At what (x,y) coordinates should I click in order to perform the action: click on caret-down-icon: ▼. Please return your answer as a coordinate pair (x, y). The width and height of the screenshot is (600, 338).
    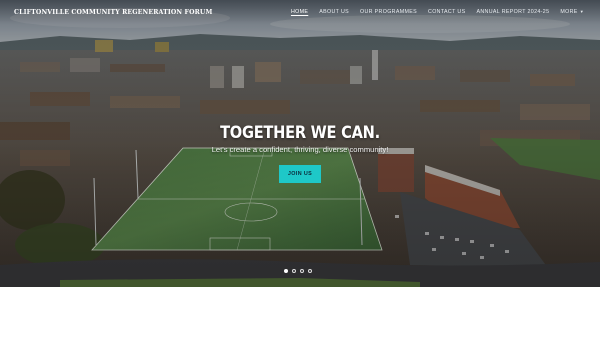
    Looking at the image, I should click on (581, 11).